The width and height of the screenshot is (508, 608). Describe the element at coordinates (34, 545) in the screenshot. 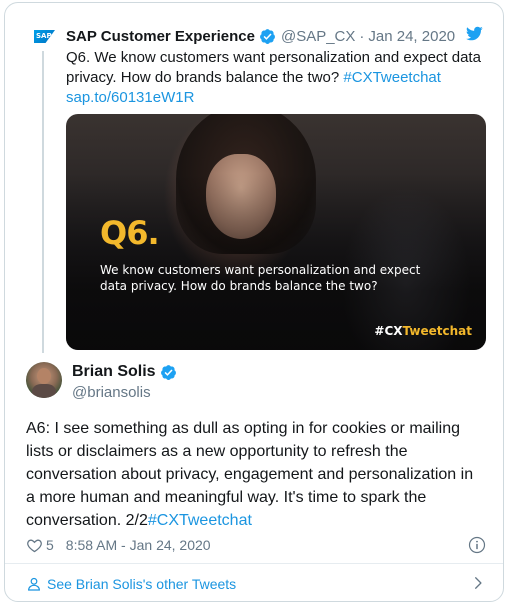

I see `heart-icon` at that location.